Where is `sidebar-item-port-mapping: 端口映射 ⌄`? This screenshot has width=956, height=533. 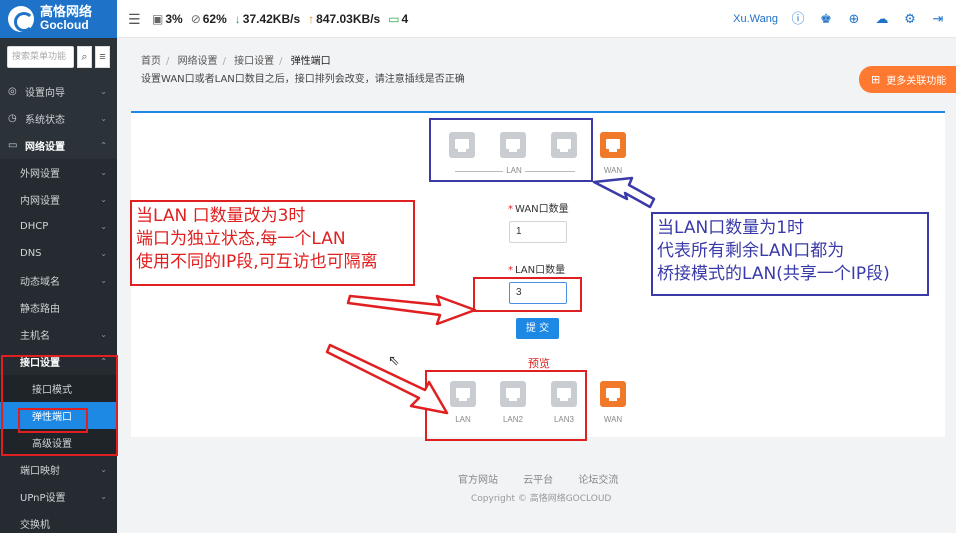 sidebar-item-port-mapping: 端口映射 ⌄ is located at coordinates (58, 469).